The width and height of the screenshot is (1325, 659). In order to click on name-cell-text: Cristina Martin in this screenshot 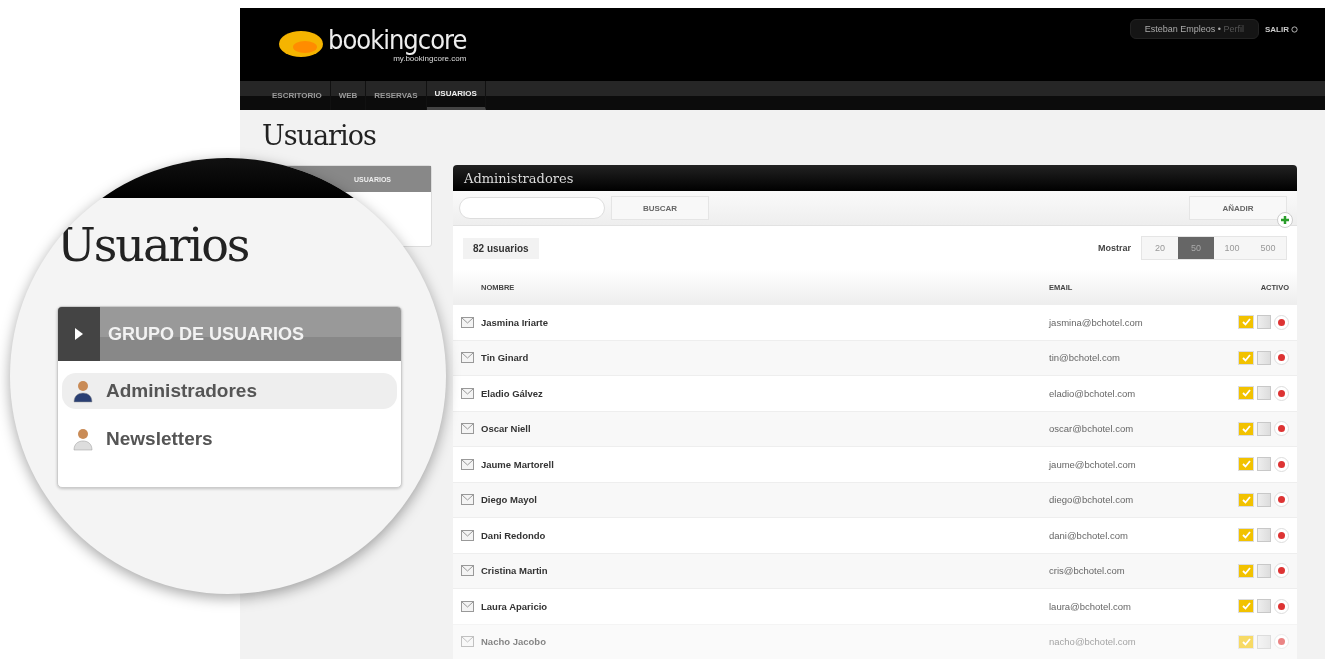, I will do `click(515, 571)`.